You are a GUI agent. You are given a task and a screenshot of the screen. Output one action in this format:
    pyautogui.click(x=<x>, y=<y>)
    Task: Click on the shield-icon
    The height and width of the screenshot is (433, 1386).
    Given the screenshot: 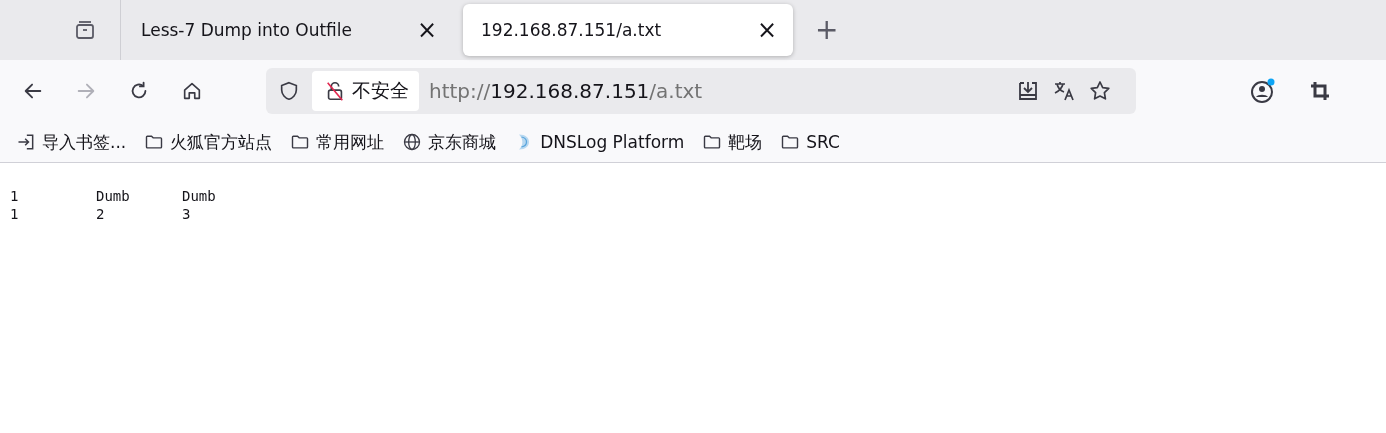 What is the action you would take?
    pyautogui.click(x=289, y=91)
    